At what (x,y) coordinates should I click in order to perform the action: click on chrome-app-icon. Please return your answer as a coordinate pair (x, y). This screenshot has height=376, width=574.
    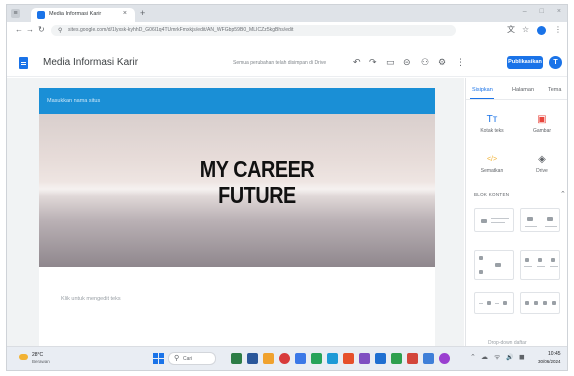
    Looking at the image, I should click on (284, 358).